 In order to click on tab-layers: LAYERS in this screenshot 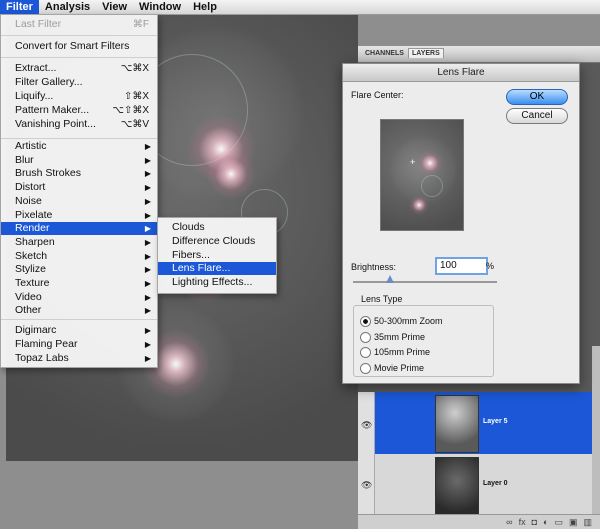, I will do `click(426, 53)`.